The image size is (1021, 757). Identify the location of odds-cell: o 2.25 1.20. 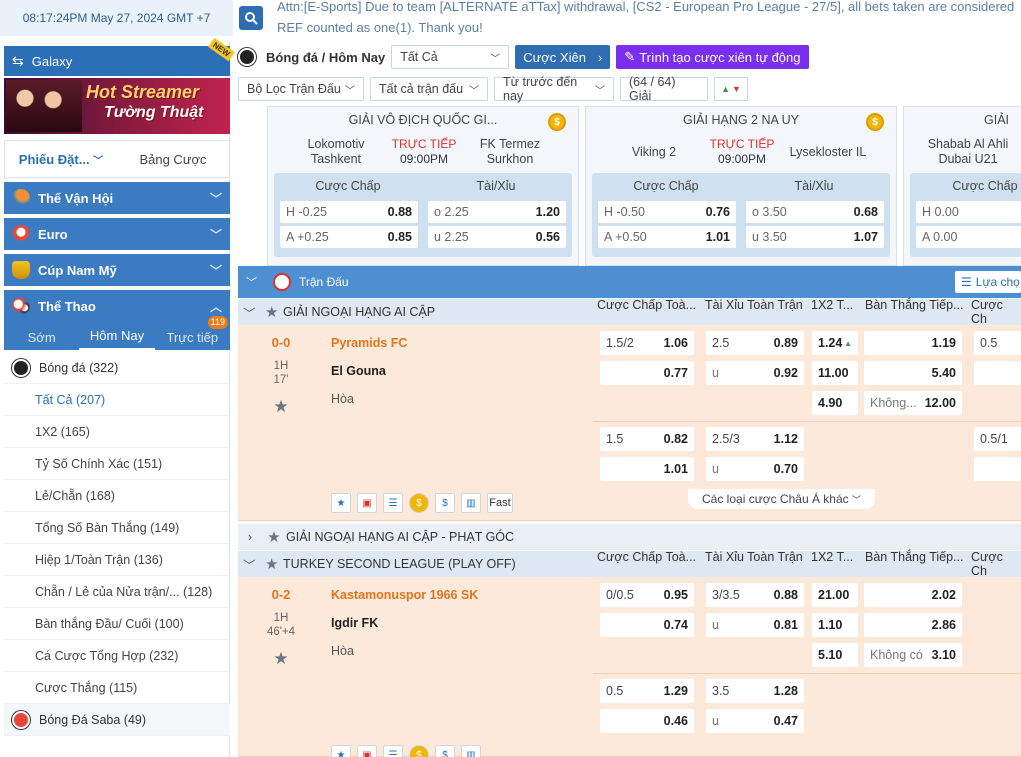
(497, 212).